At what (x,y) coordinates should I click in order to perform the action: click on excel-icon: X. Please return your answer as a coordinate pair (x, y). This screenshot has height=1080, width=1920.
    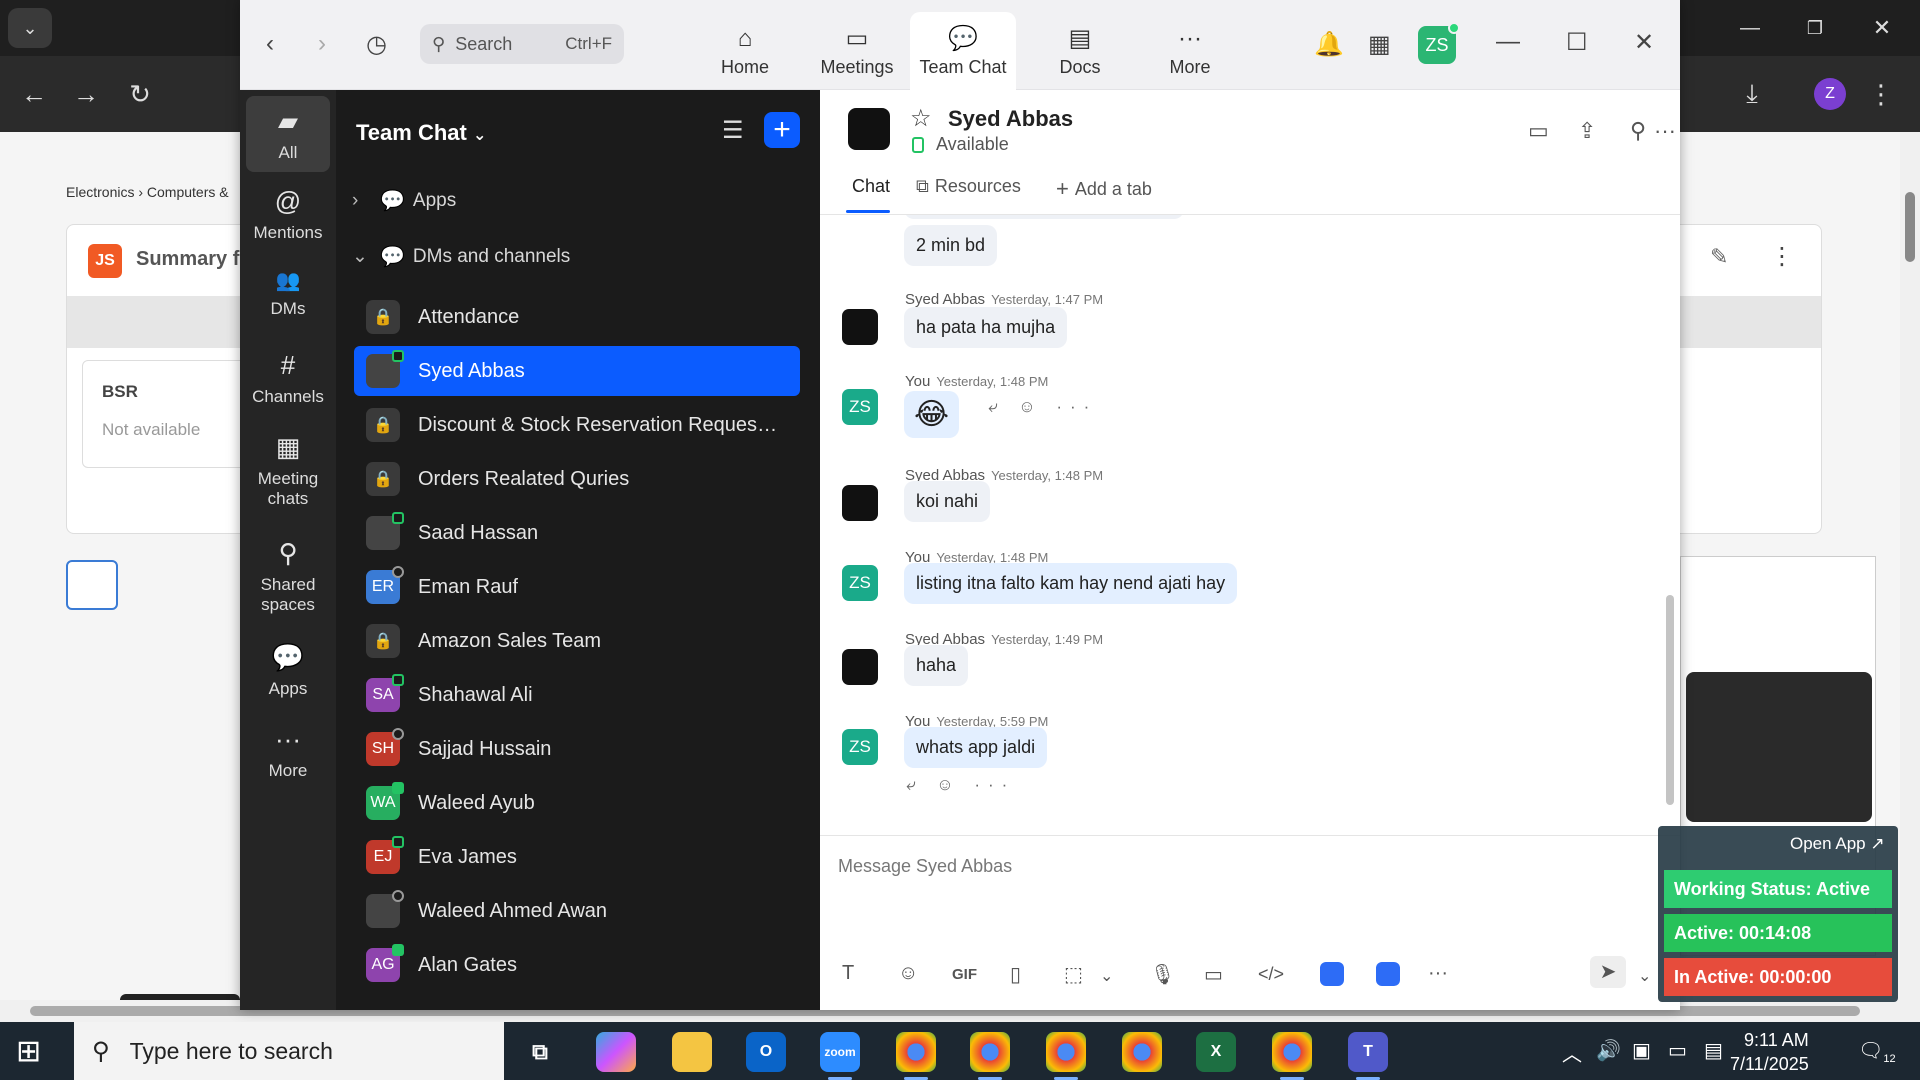
    Looking at the image, I should click on (1216, 1052).